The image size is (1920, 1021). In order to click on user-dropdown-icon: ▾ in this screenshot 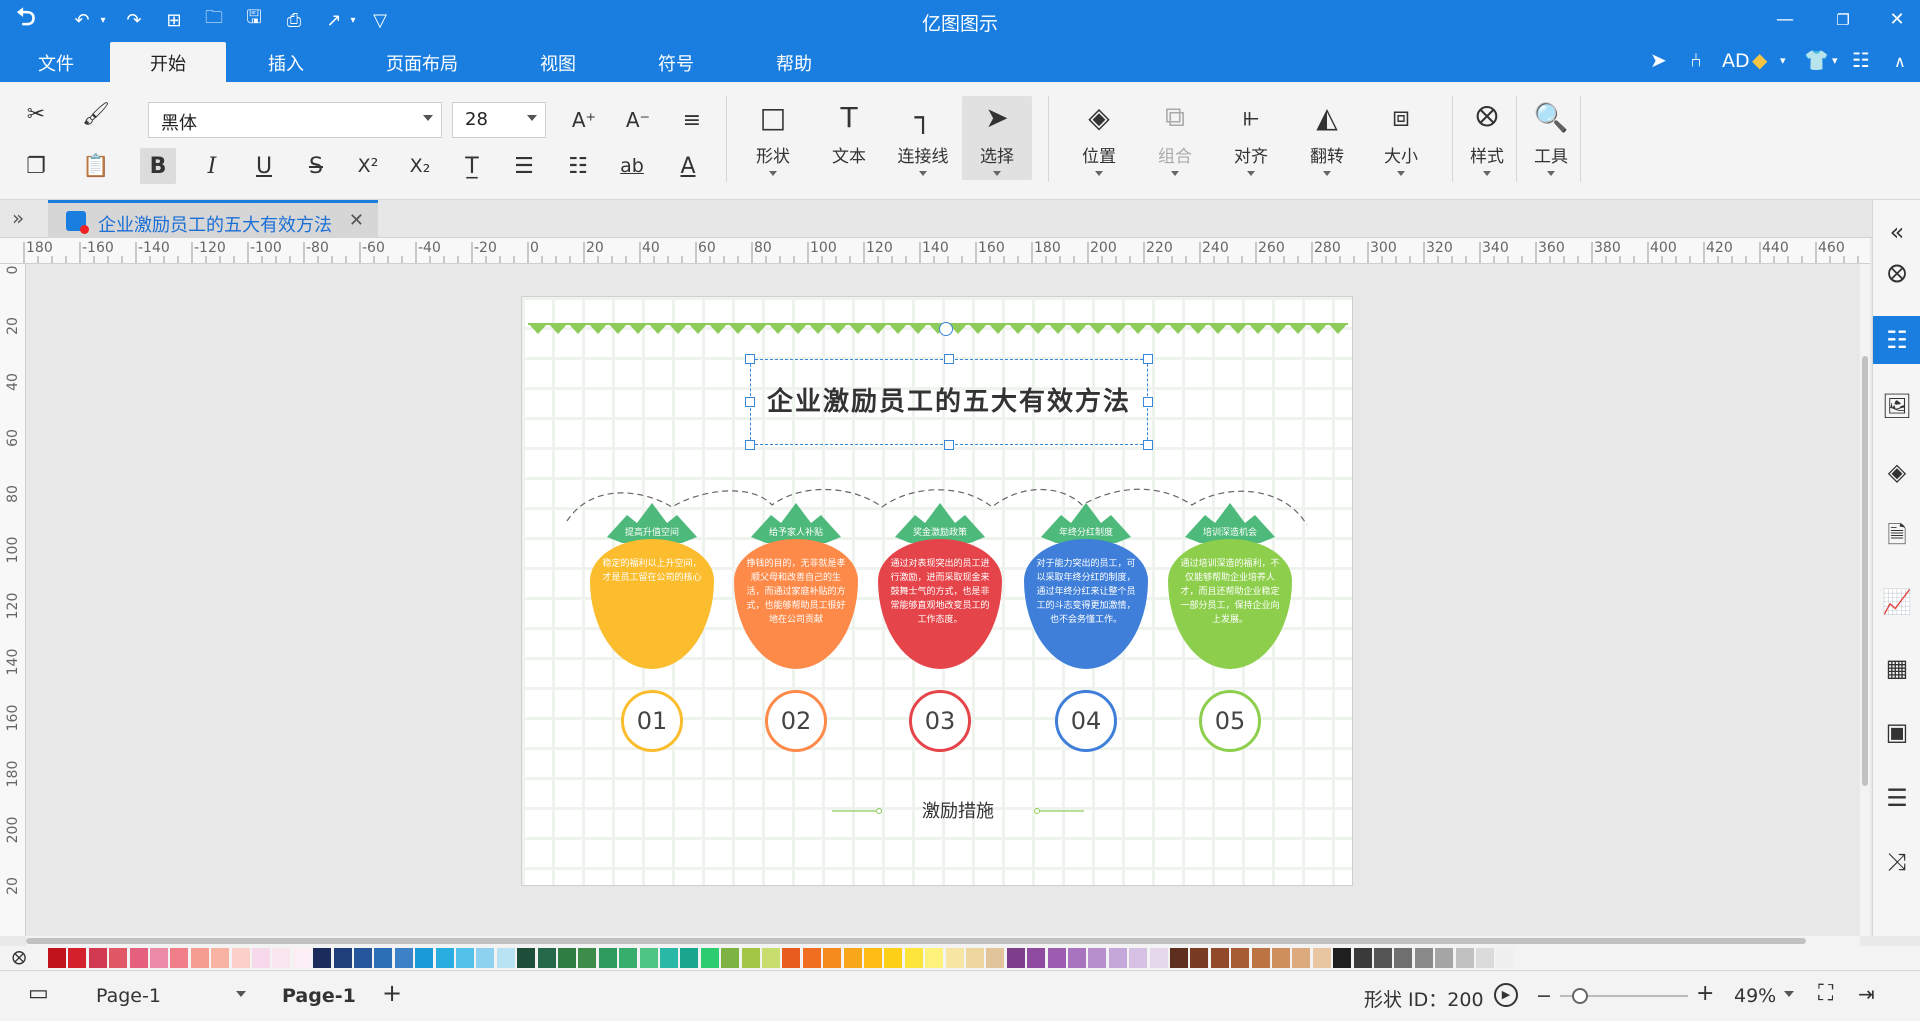, I will do `click(1783, 60)`.